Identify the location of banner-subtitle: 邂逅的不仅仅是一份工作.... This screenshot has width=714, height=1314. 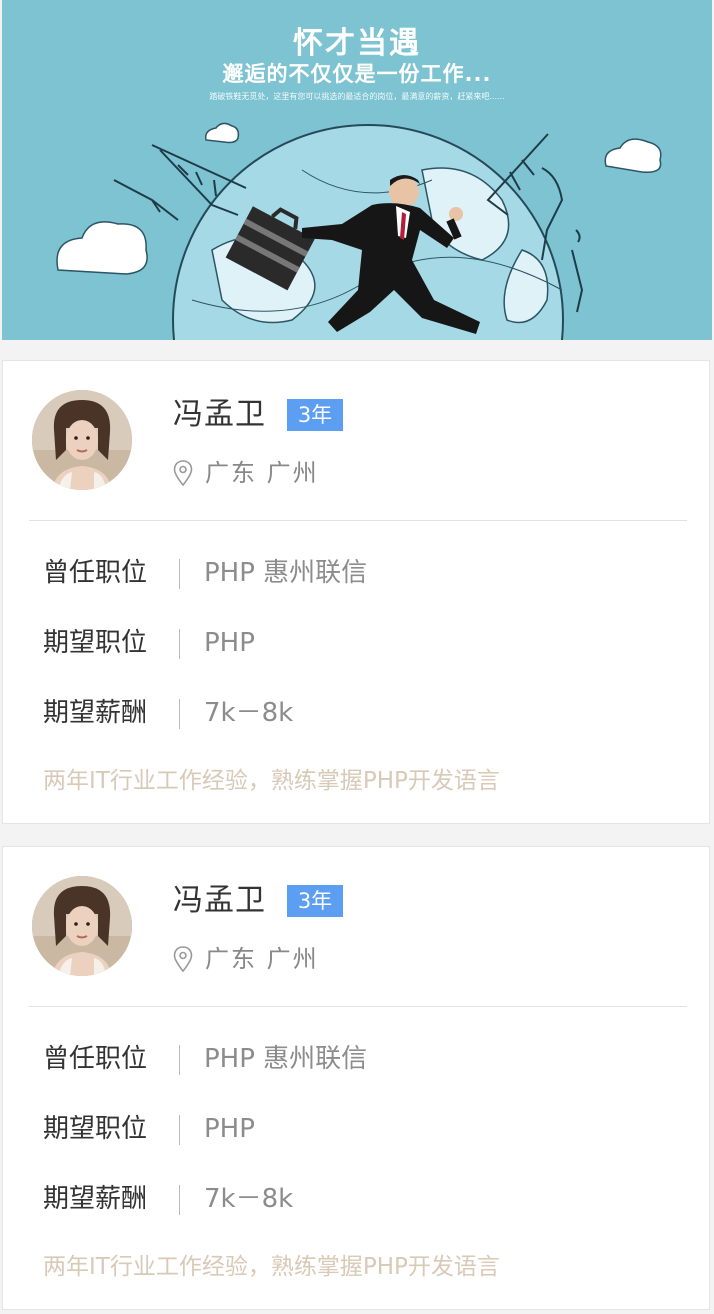
(357, 74).